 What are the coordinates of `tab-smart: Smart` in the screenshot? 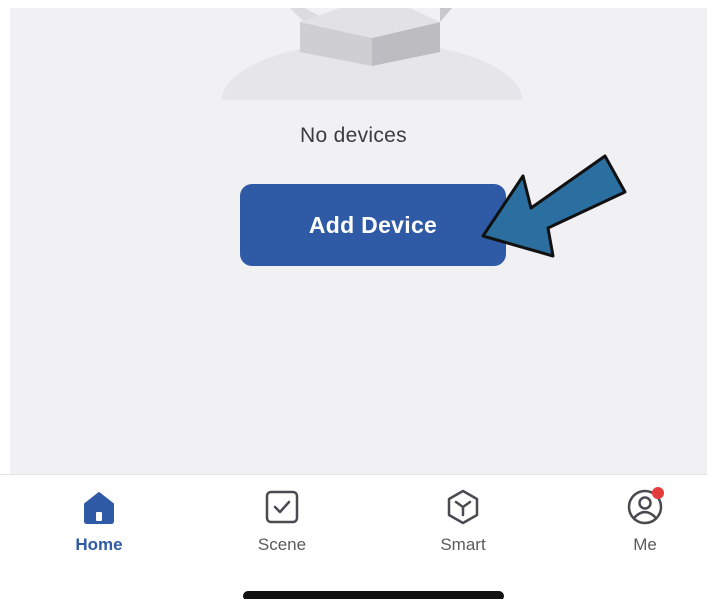 It's located at (463, 525).